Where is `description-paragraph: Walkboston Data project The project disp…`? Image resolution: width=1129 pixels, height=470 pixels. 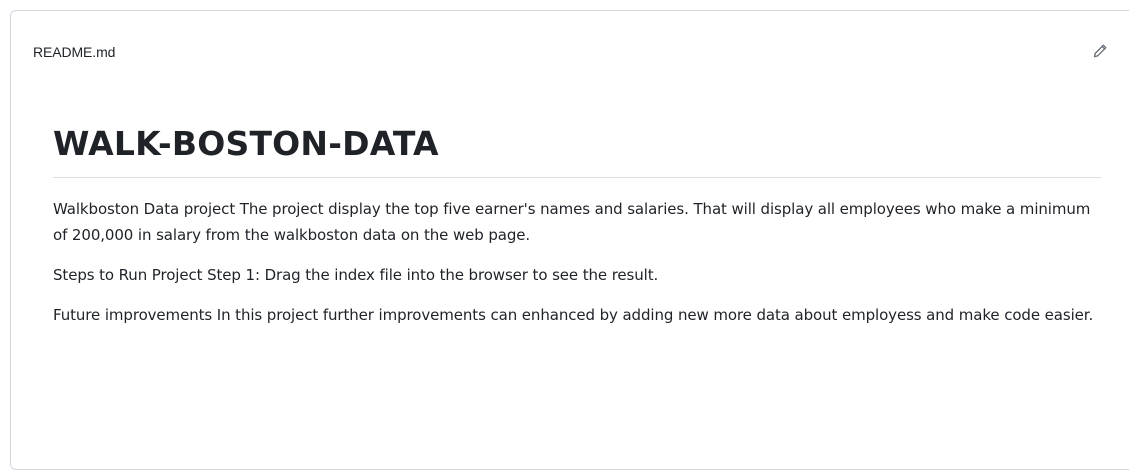 description-paragraph: Walkboston Data project The project disp… is located at coordinates (572, 222).